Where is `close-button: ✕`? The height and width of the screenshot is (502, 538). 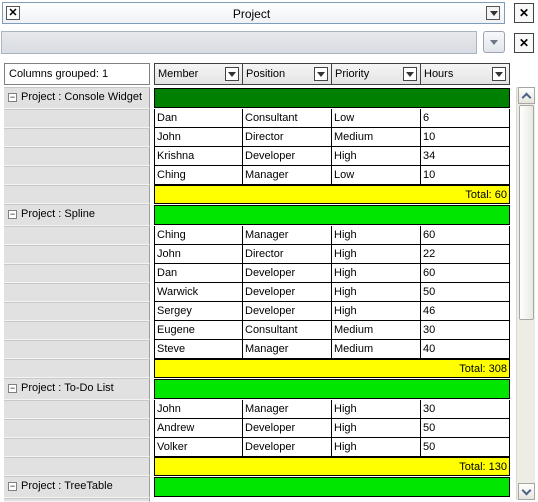 close-button: ✕ is located at coordinates (524, 13).